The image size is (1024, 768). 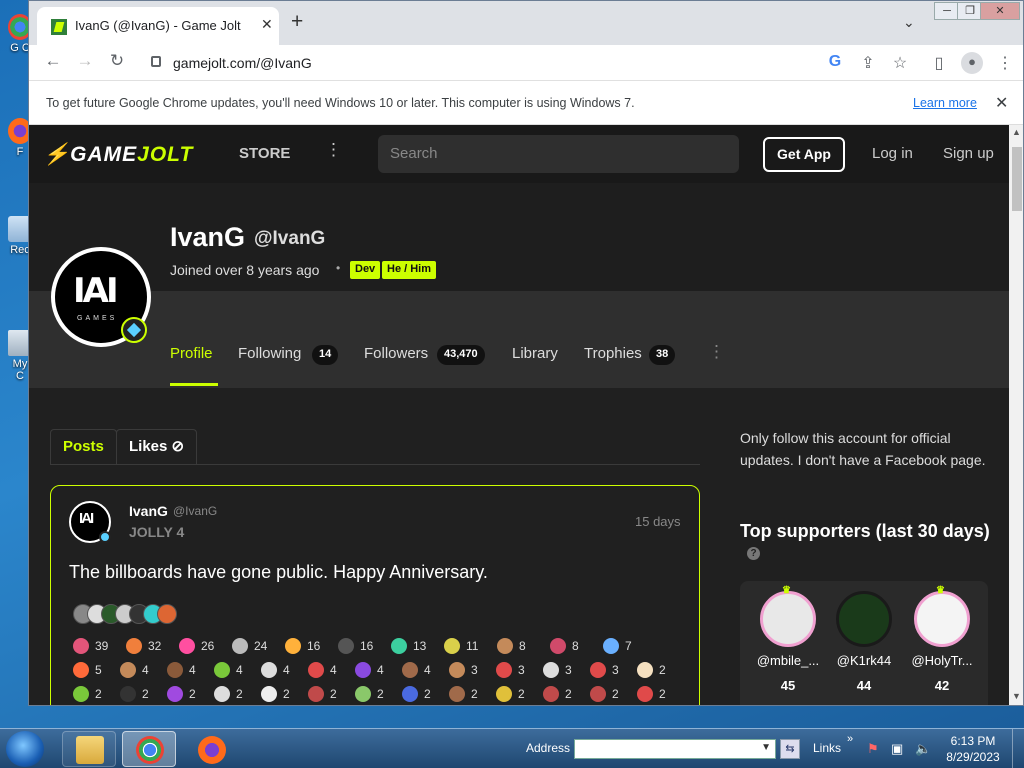 I want to click on bookmark-star-icon: ☆, so click(x=900, y=63).